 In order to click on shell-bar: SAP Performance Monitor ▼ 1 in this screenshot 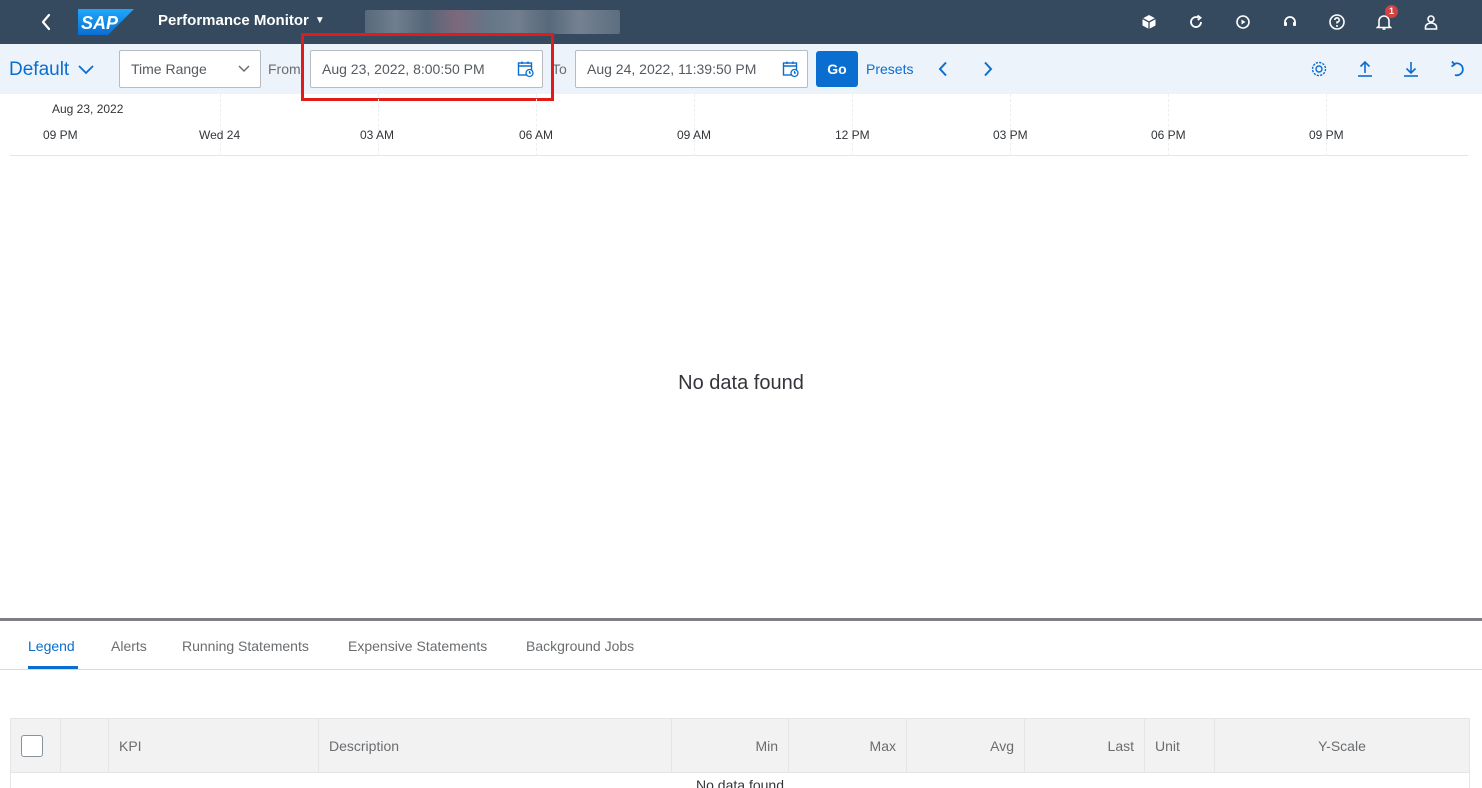, I will do `click(741, 22)`.